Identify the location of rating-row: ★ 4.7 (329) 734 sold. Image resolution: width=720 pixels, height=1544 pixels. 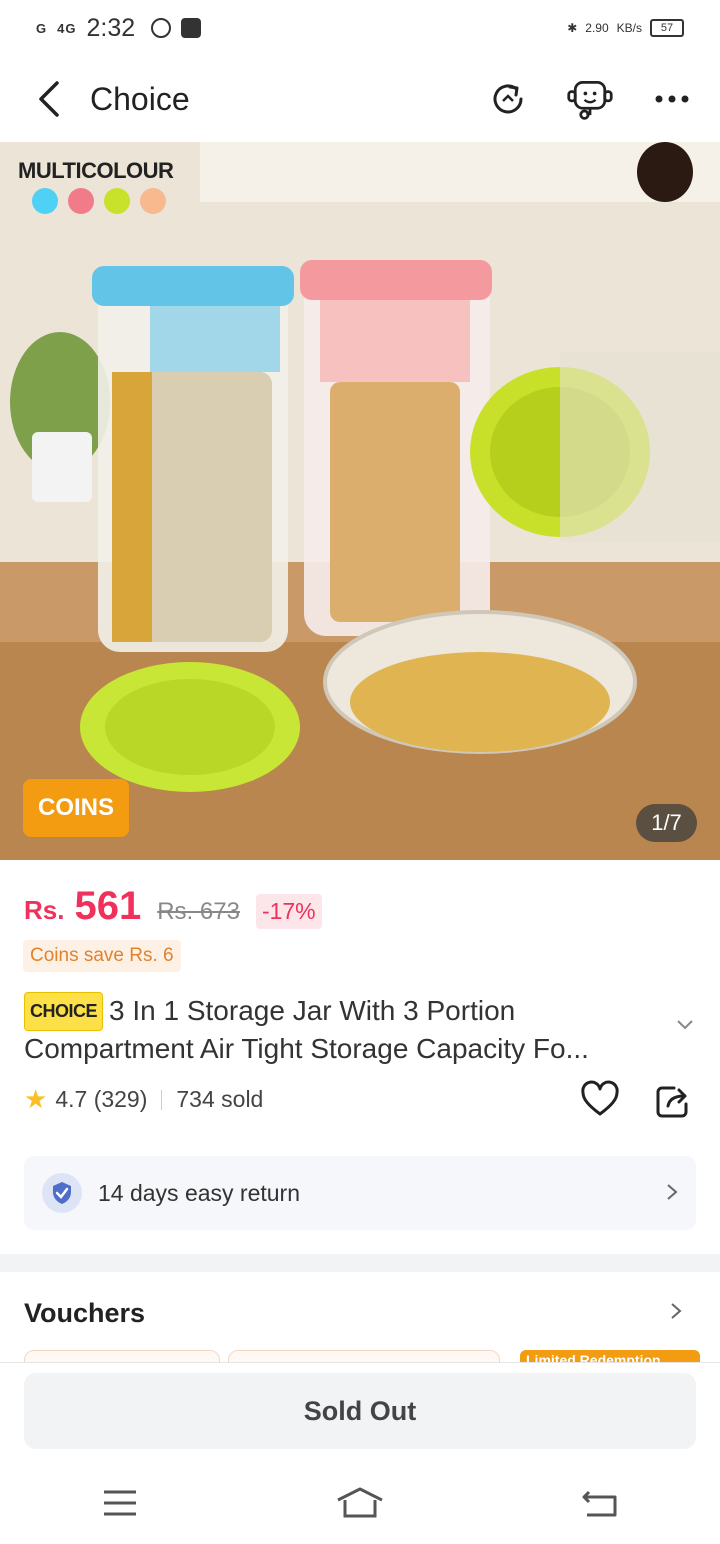
(143, 1099).